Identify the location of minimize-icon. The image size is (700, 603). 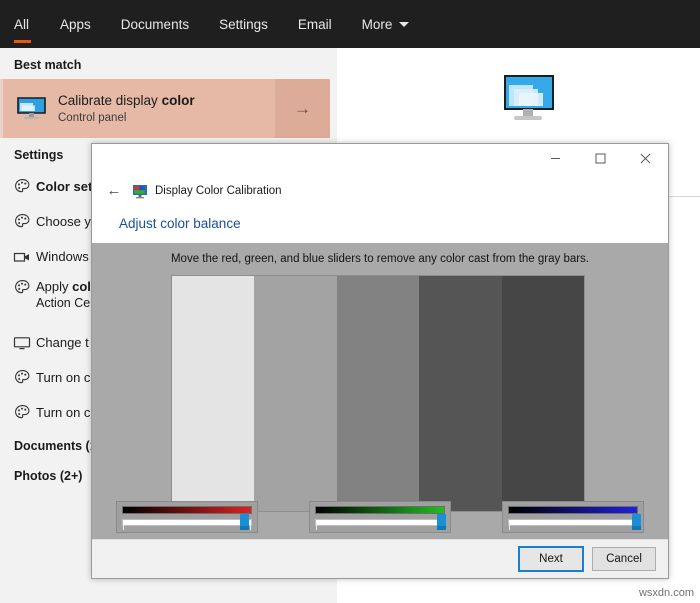
(555, 158).